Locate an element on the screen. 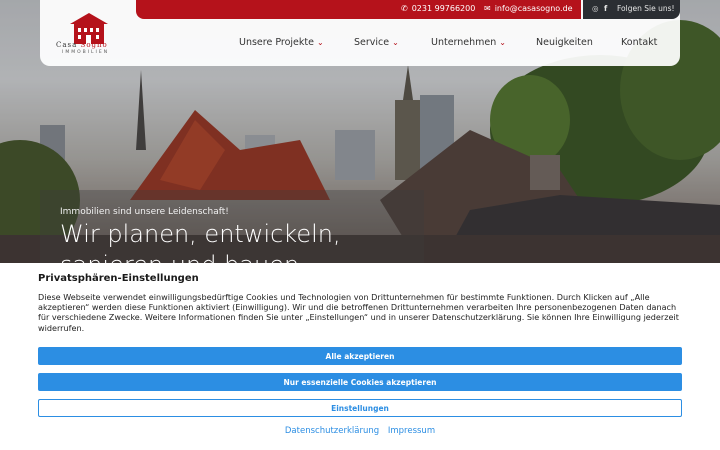 The image size is (720, 450). nav-neuigkeiten: Neuigkeiten is located at coordinates (564, 42).